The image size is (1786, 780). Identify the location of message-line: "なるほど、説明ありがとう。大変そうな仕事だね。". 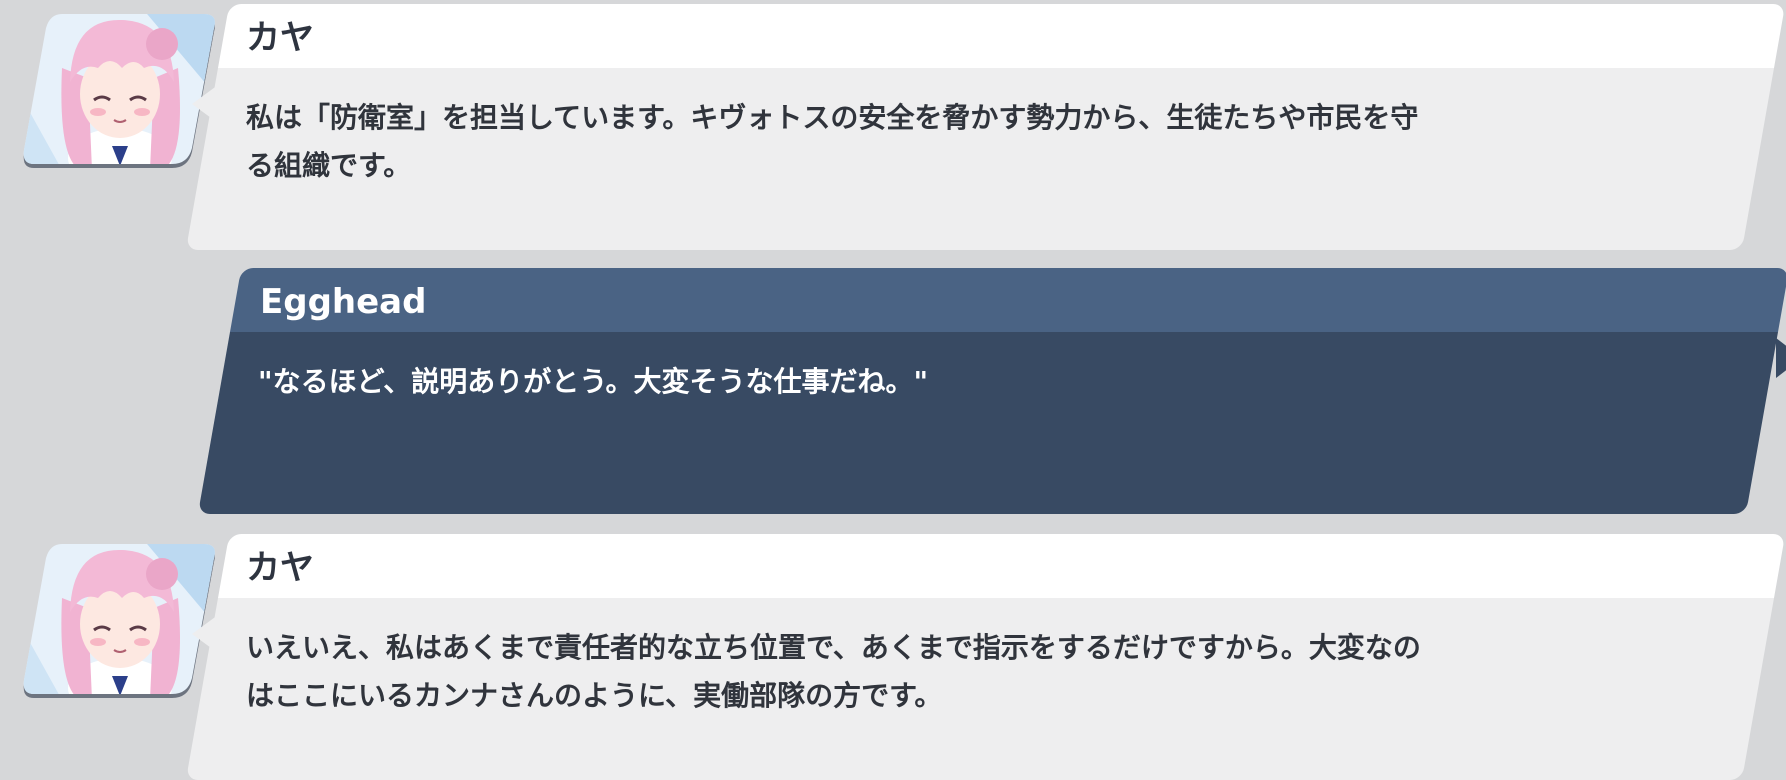
(593, 381).